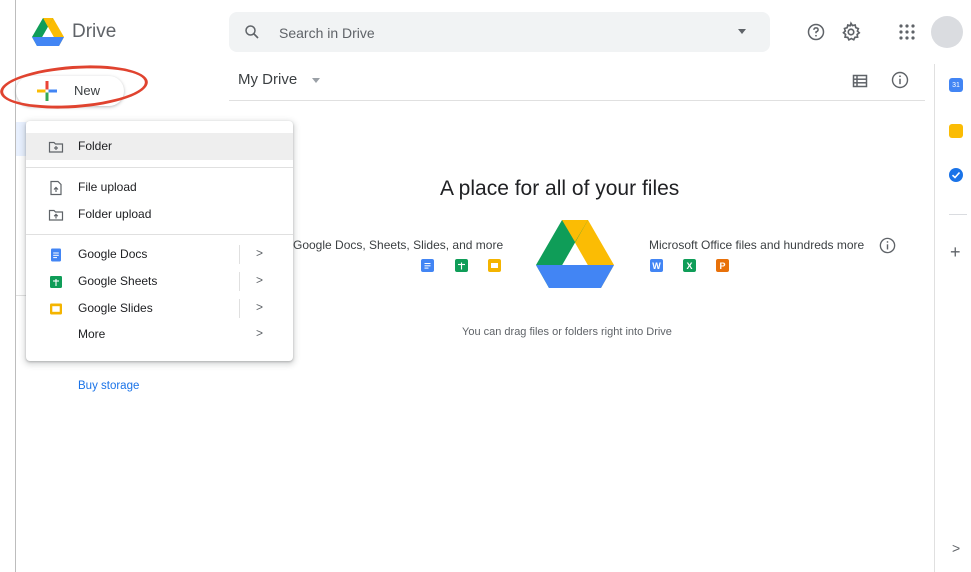 Image resolution: width=971 pixels, height=572 pixels. Describe the element at coordinates (742, 31) in the screenshot. I see `search-options-dropdown-icon` at that location.